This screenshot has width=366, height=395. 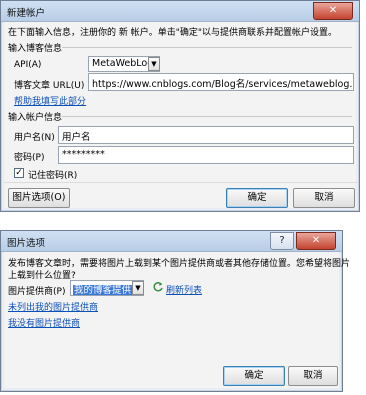 I want to click on help-button: ?, so click(x=282, y=241).